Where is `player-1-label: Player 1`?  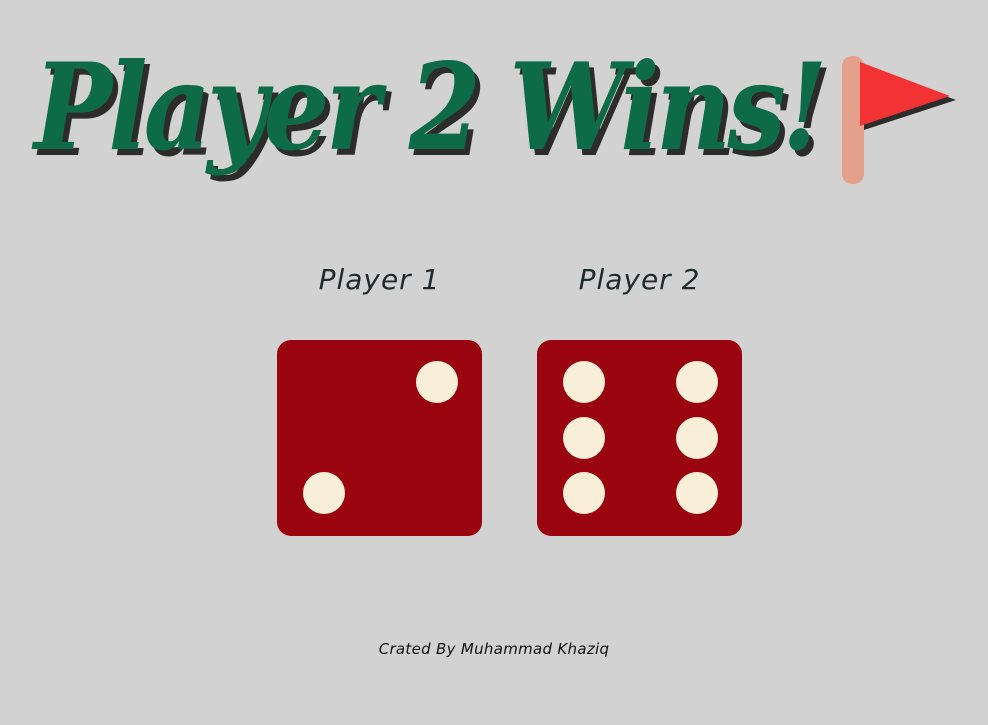
player-1-label: Player 1 is located at coordinates (379, 279).